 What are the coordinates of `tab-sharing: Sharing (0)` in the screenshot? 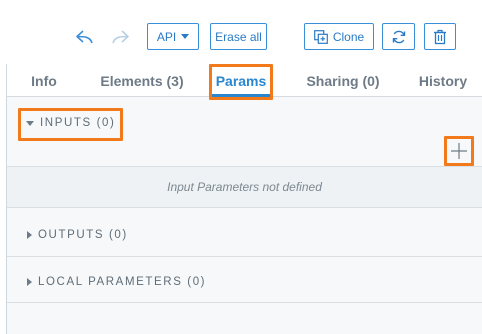 It's located at (343, 80).